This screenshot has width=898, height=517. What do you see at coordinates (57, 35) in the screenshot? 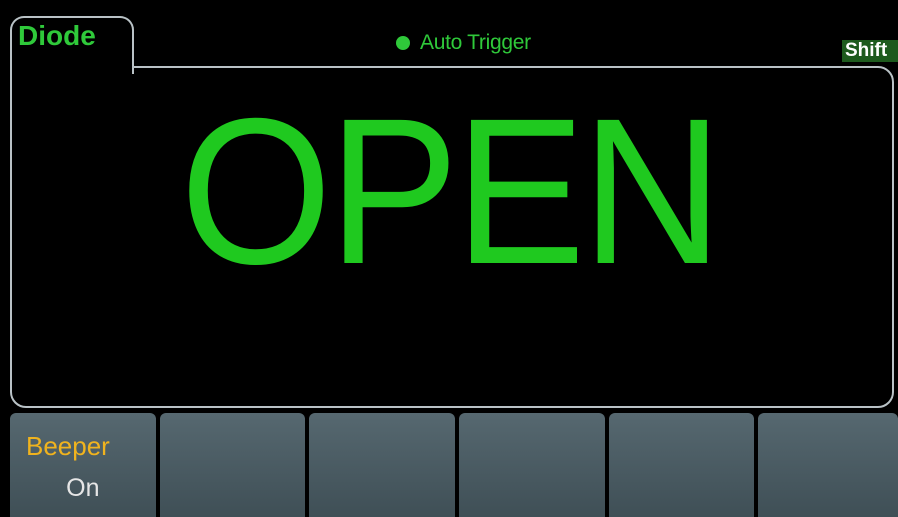
I see `measurement-mode-label: Diode` at bounding box center [57, 35].